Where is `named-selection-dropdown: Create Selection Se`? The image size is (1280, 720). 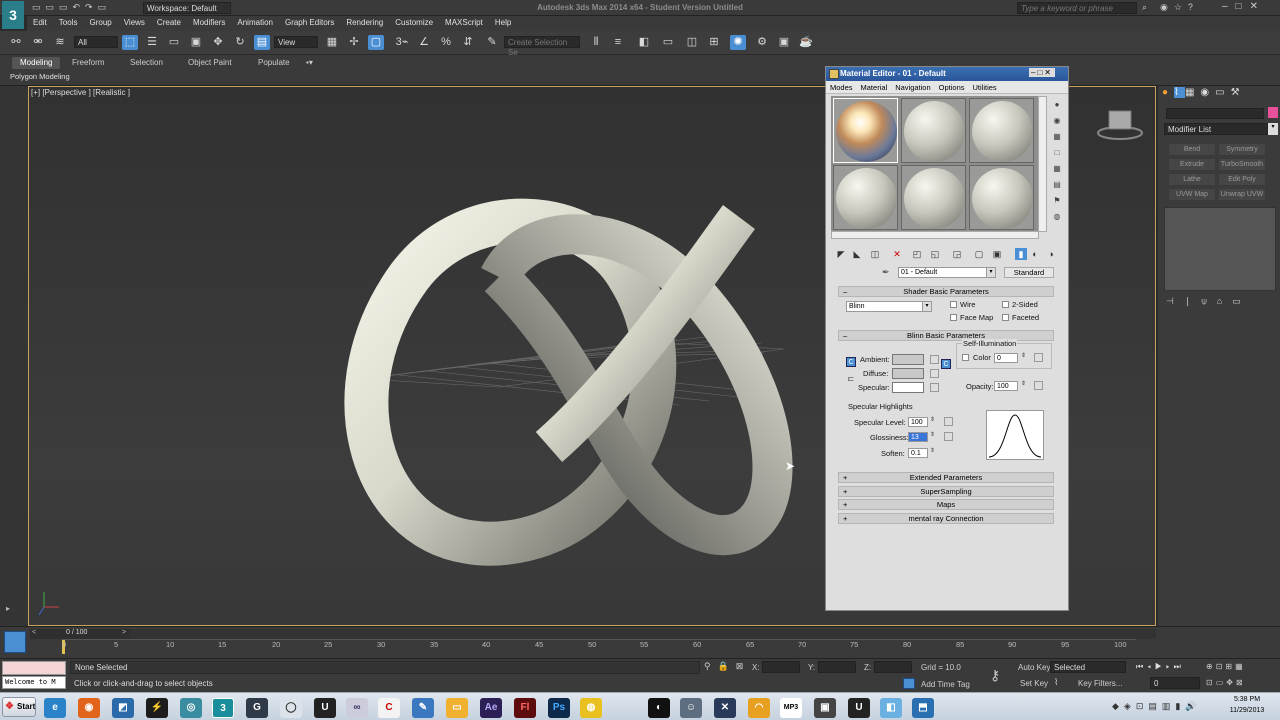 named-selection-dropdown: Create Selection Se is located at coordinates (542, 46).